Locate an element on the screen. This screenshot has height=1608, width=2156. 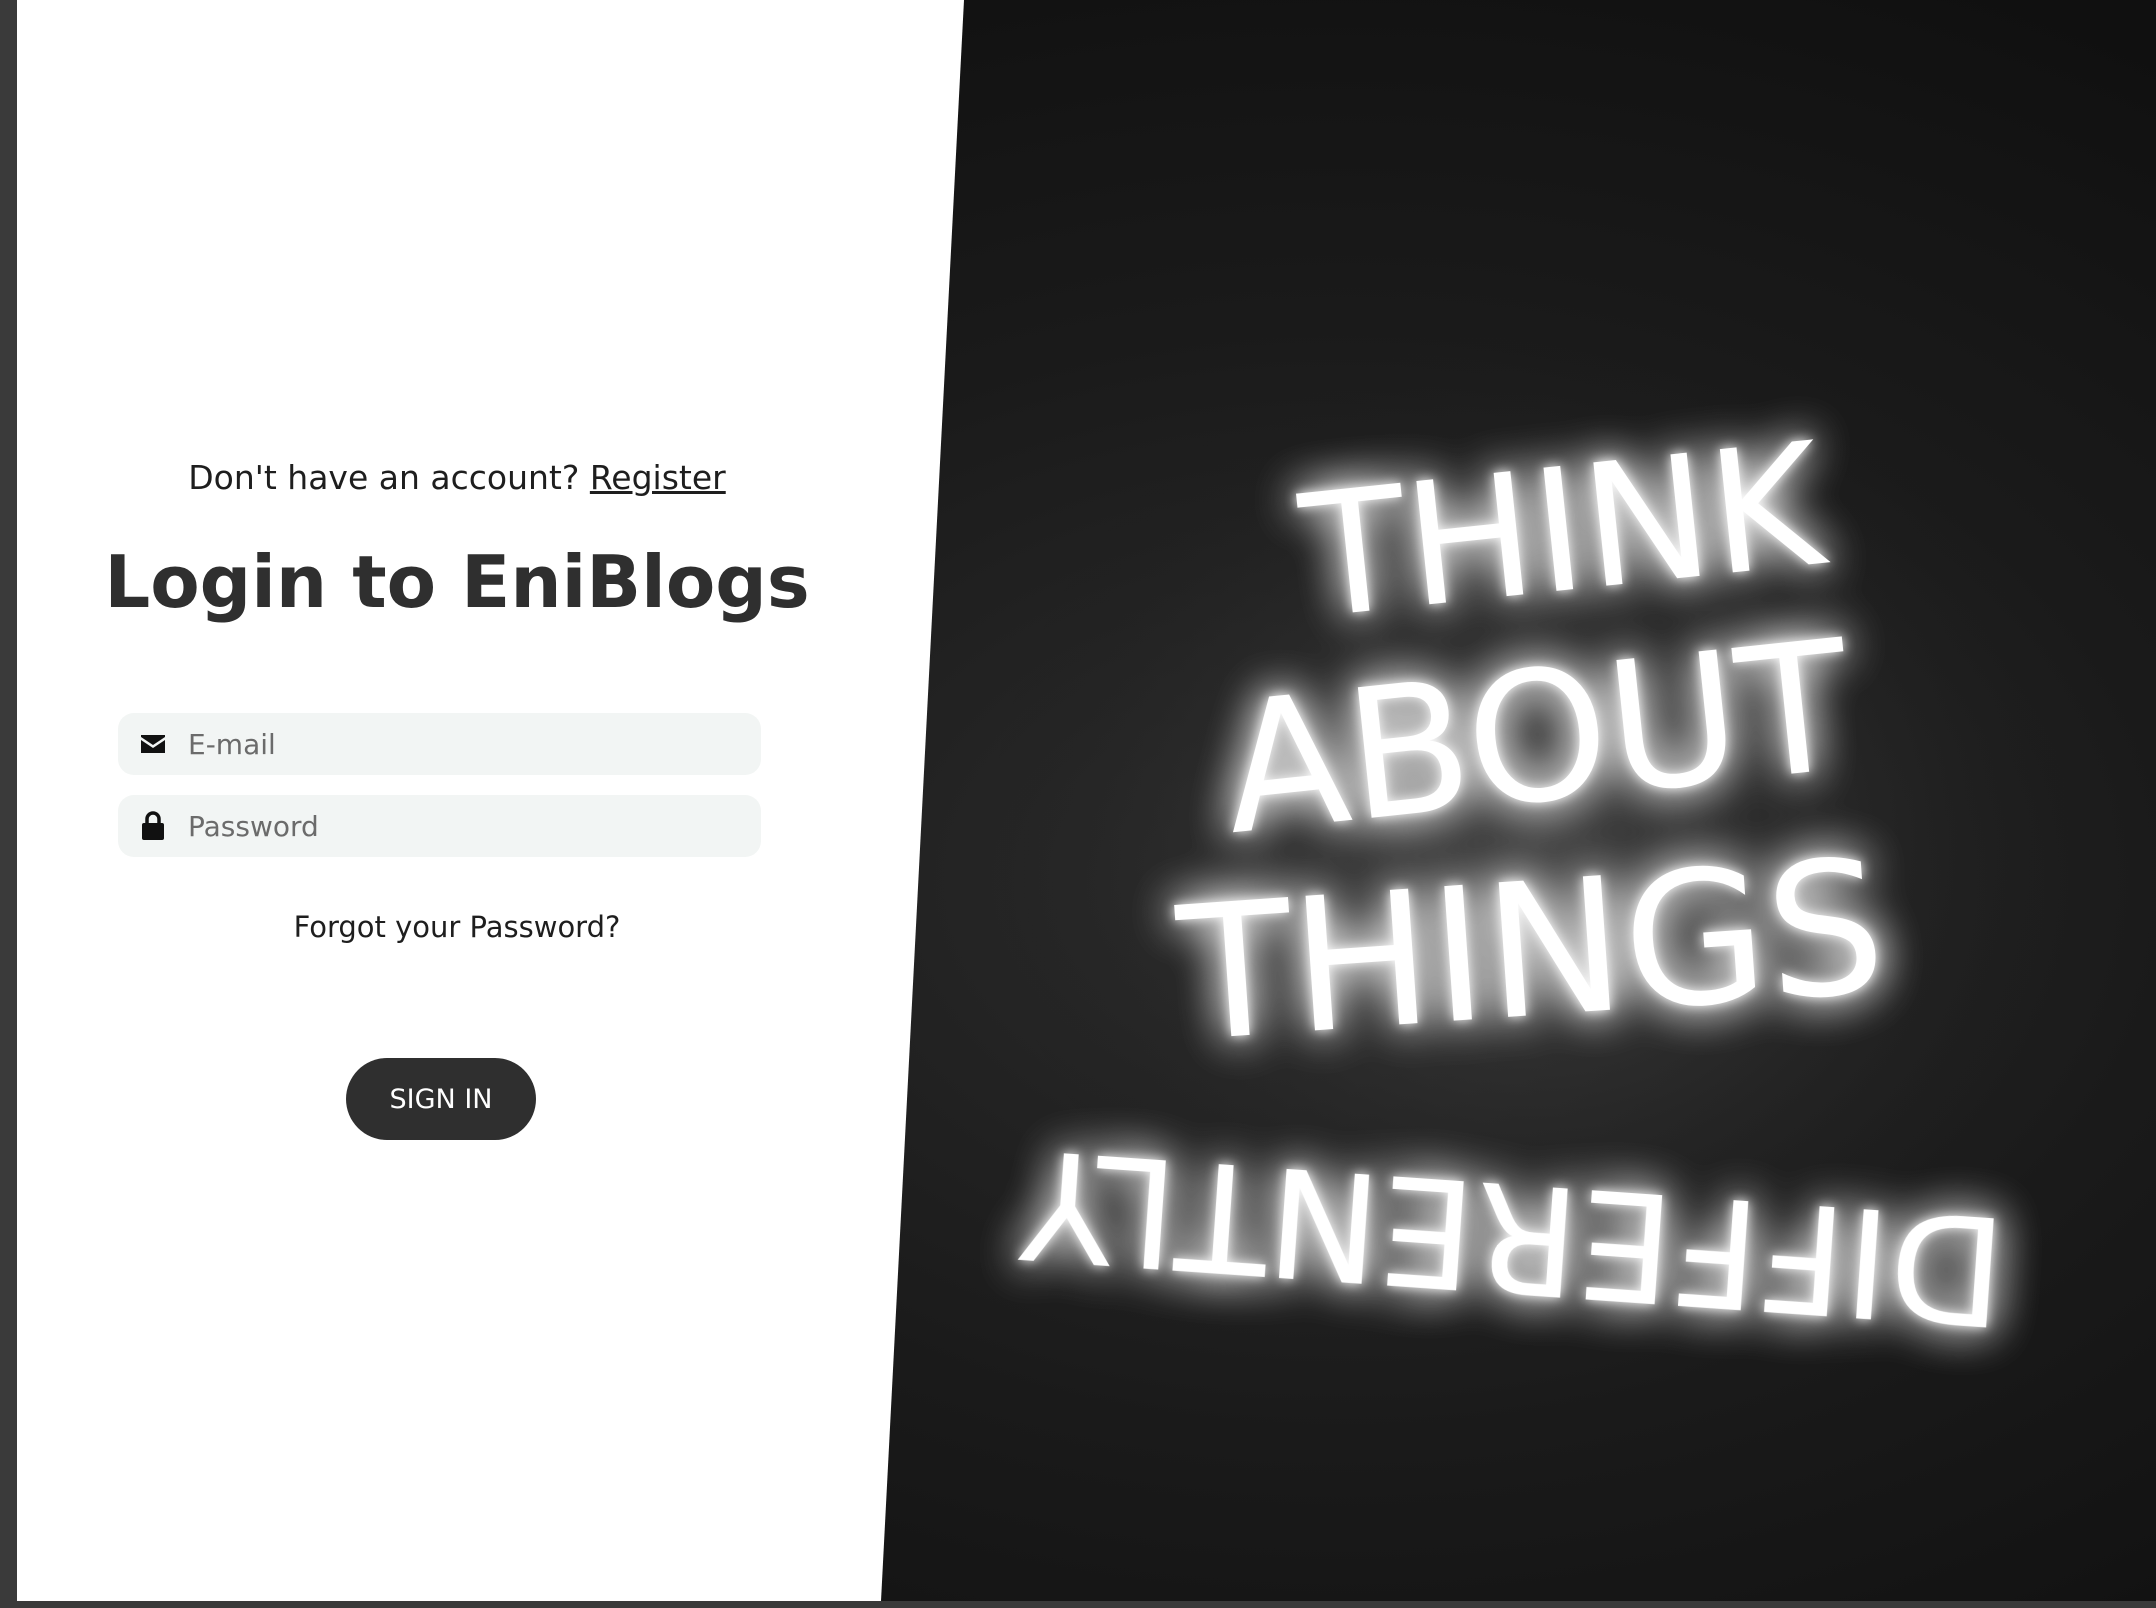
sign-in-button: SIGN IN is located at coordinates (441, 1099).